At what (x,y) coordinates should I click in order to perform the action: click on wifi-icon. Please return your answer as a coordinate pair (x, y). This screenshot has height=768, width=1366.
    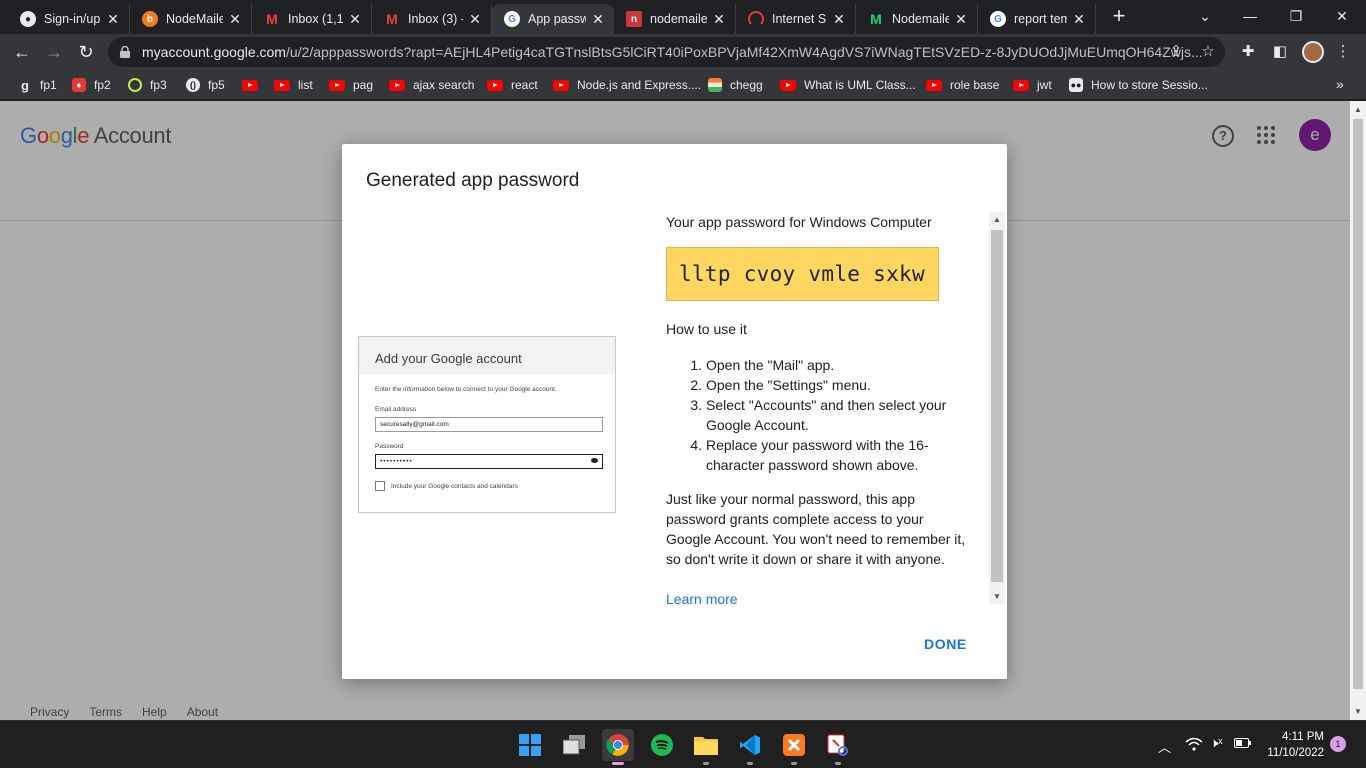
    Looking at the image, I should click on (1194, 745).